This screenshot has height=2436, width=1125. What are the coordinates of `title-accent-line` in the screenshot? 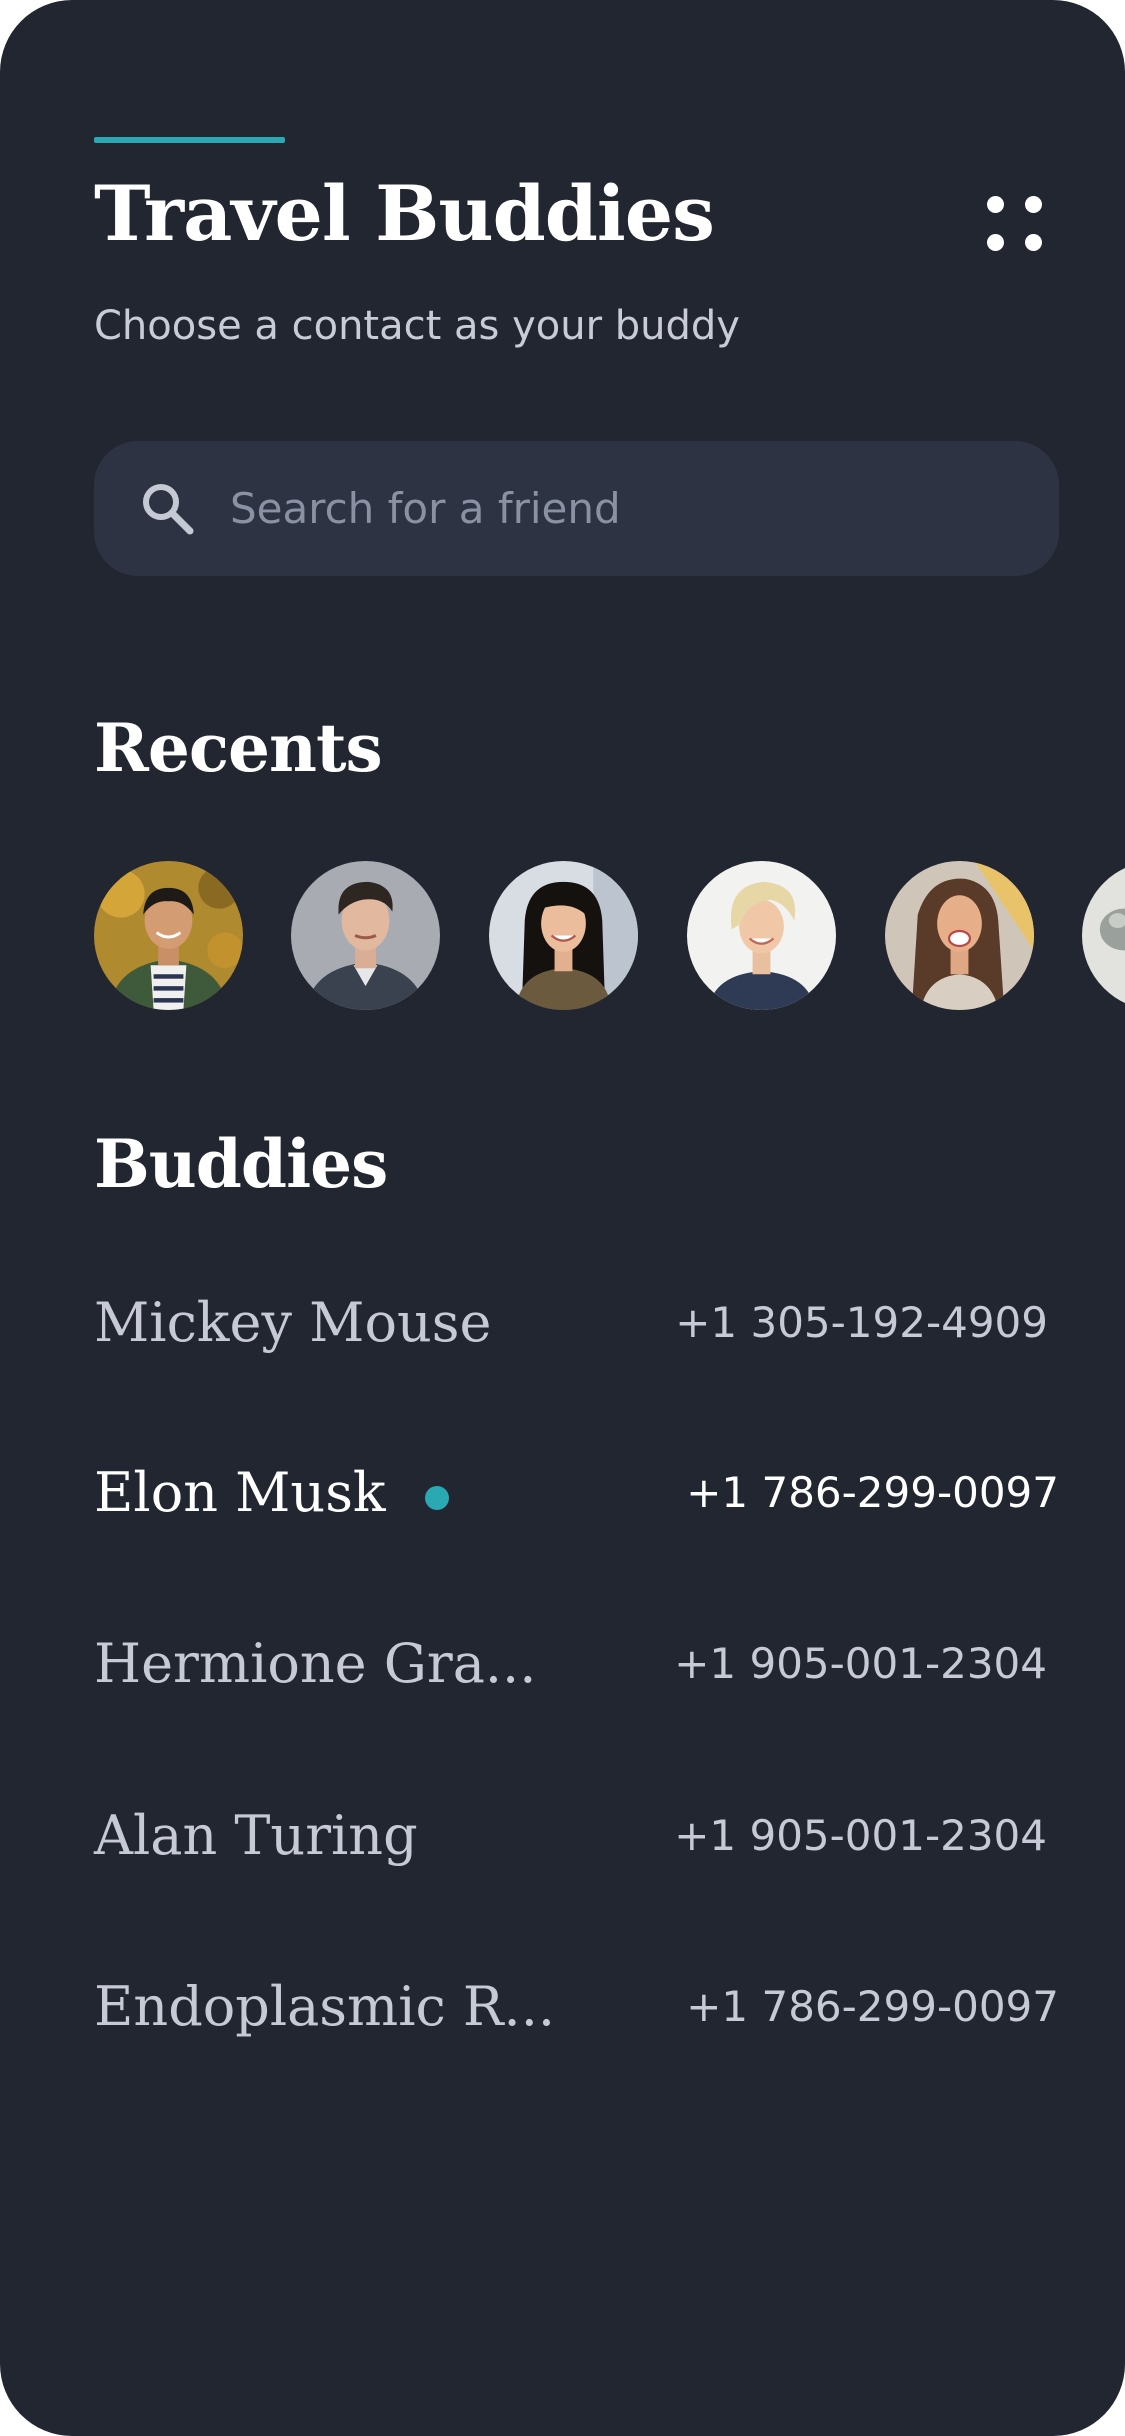 It's located at (189, 140).